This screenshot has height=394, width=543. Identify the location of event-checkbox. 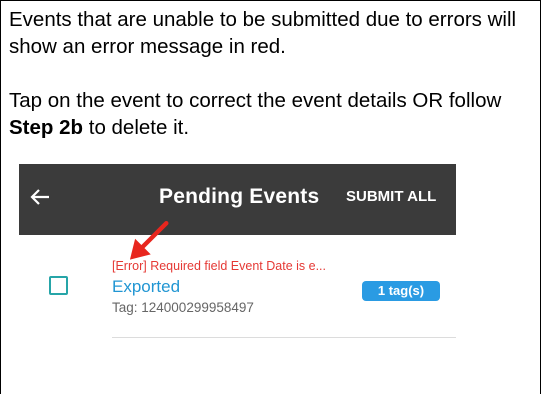
(58, 285).